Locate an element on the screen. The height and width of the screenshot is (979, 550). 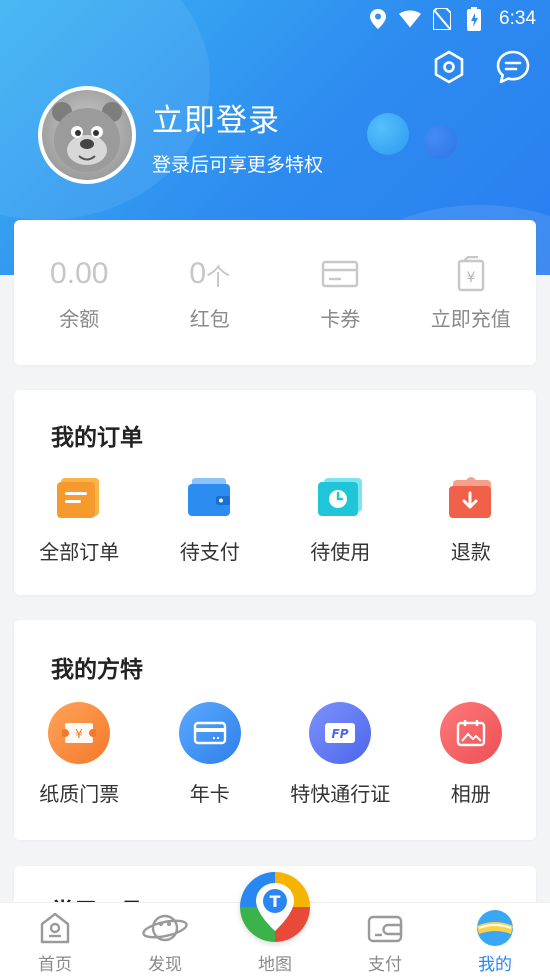
order-unpaid-label: 待支付 is located at coordinates (209, 552).